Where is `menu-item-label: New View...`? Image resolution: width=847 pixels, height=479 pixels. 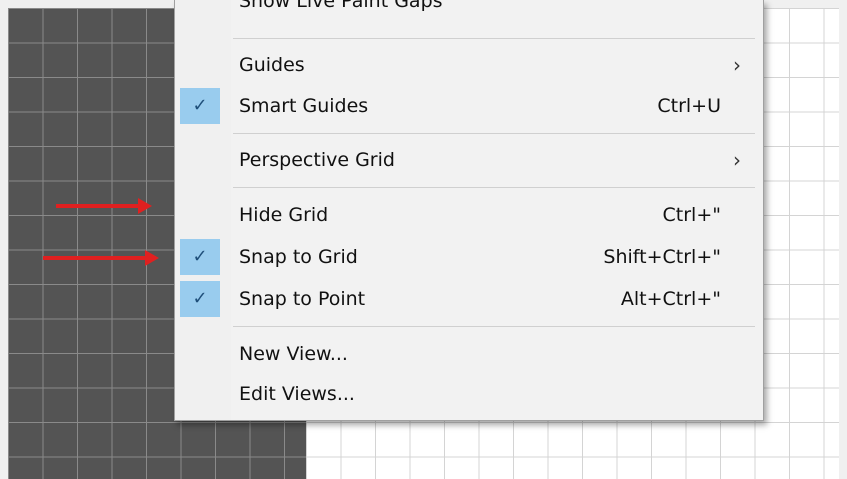 menu-item-label: New View... is located at coordinates (293, 354).